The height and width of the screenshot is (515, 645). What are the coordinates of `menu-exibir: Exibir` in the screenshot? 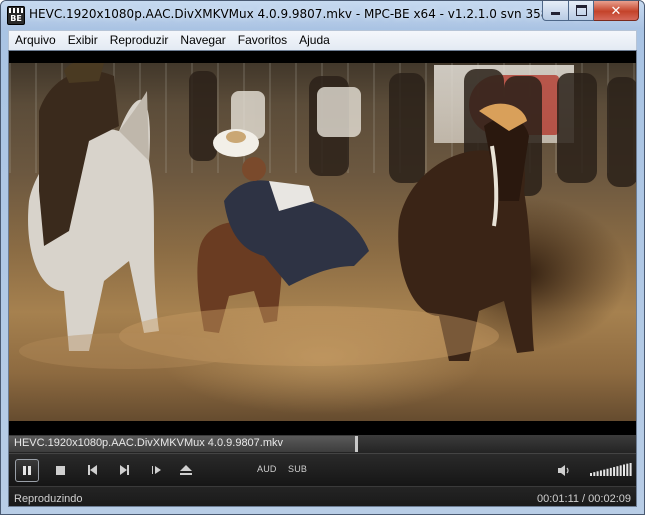 It's located at (83, 40).